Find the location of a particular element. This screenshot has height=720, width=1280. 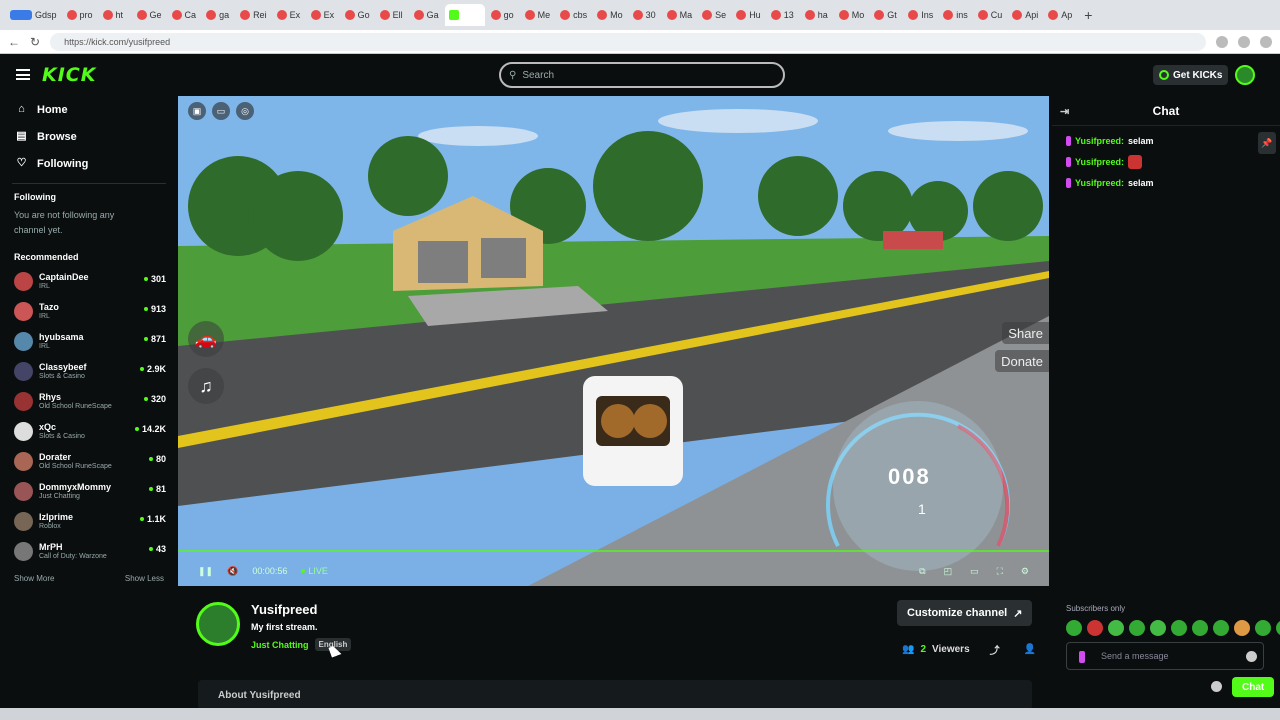

new-tab-icon: + is located at coordinates (1088, 15).